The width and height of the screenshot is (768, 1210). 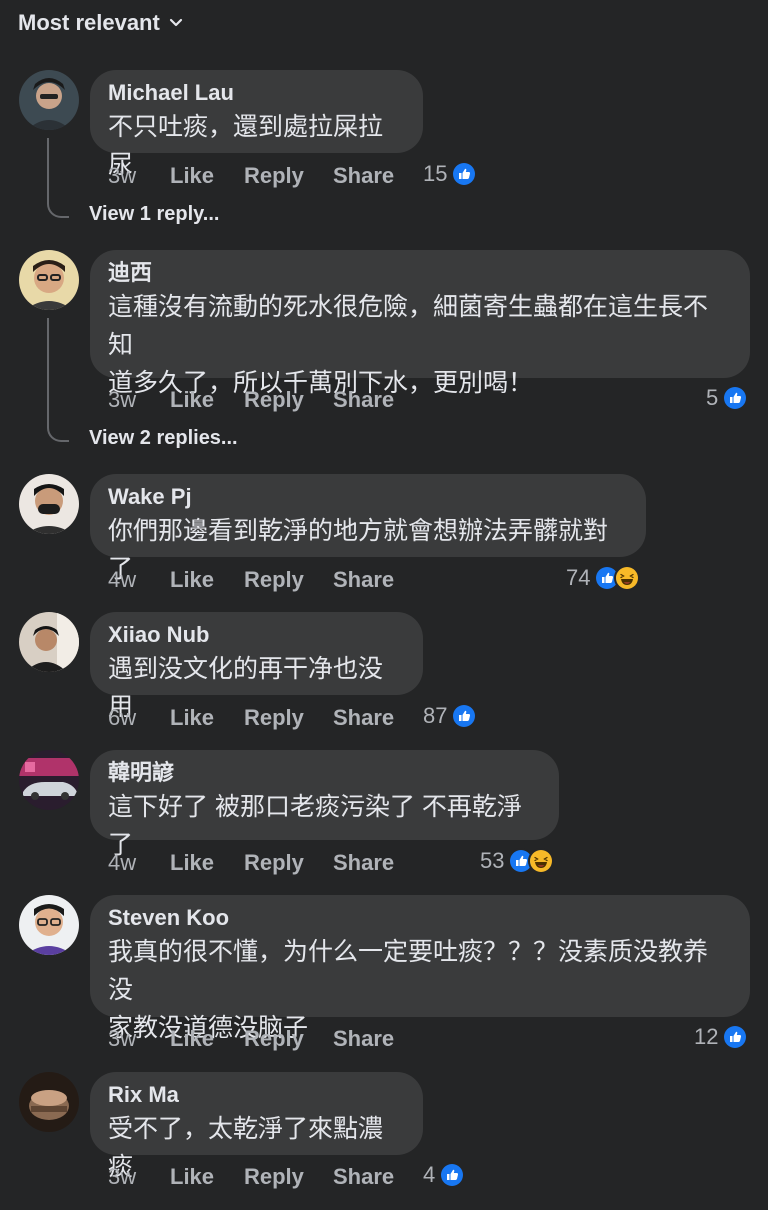 I want to click on comment-text: 我真的很不懂，为什么一定要吐痰？？？没素质没教养没, so click(x=408, y=971).